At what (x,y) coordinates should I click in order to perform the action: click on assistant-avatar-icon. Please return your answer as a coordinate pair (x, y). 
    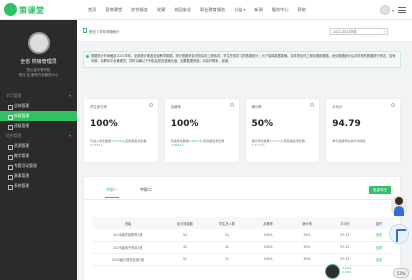
    Looking at the image, I should click on (399, 206).